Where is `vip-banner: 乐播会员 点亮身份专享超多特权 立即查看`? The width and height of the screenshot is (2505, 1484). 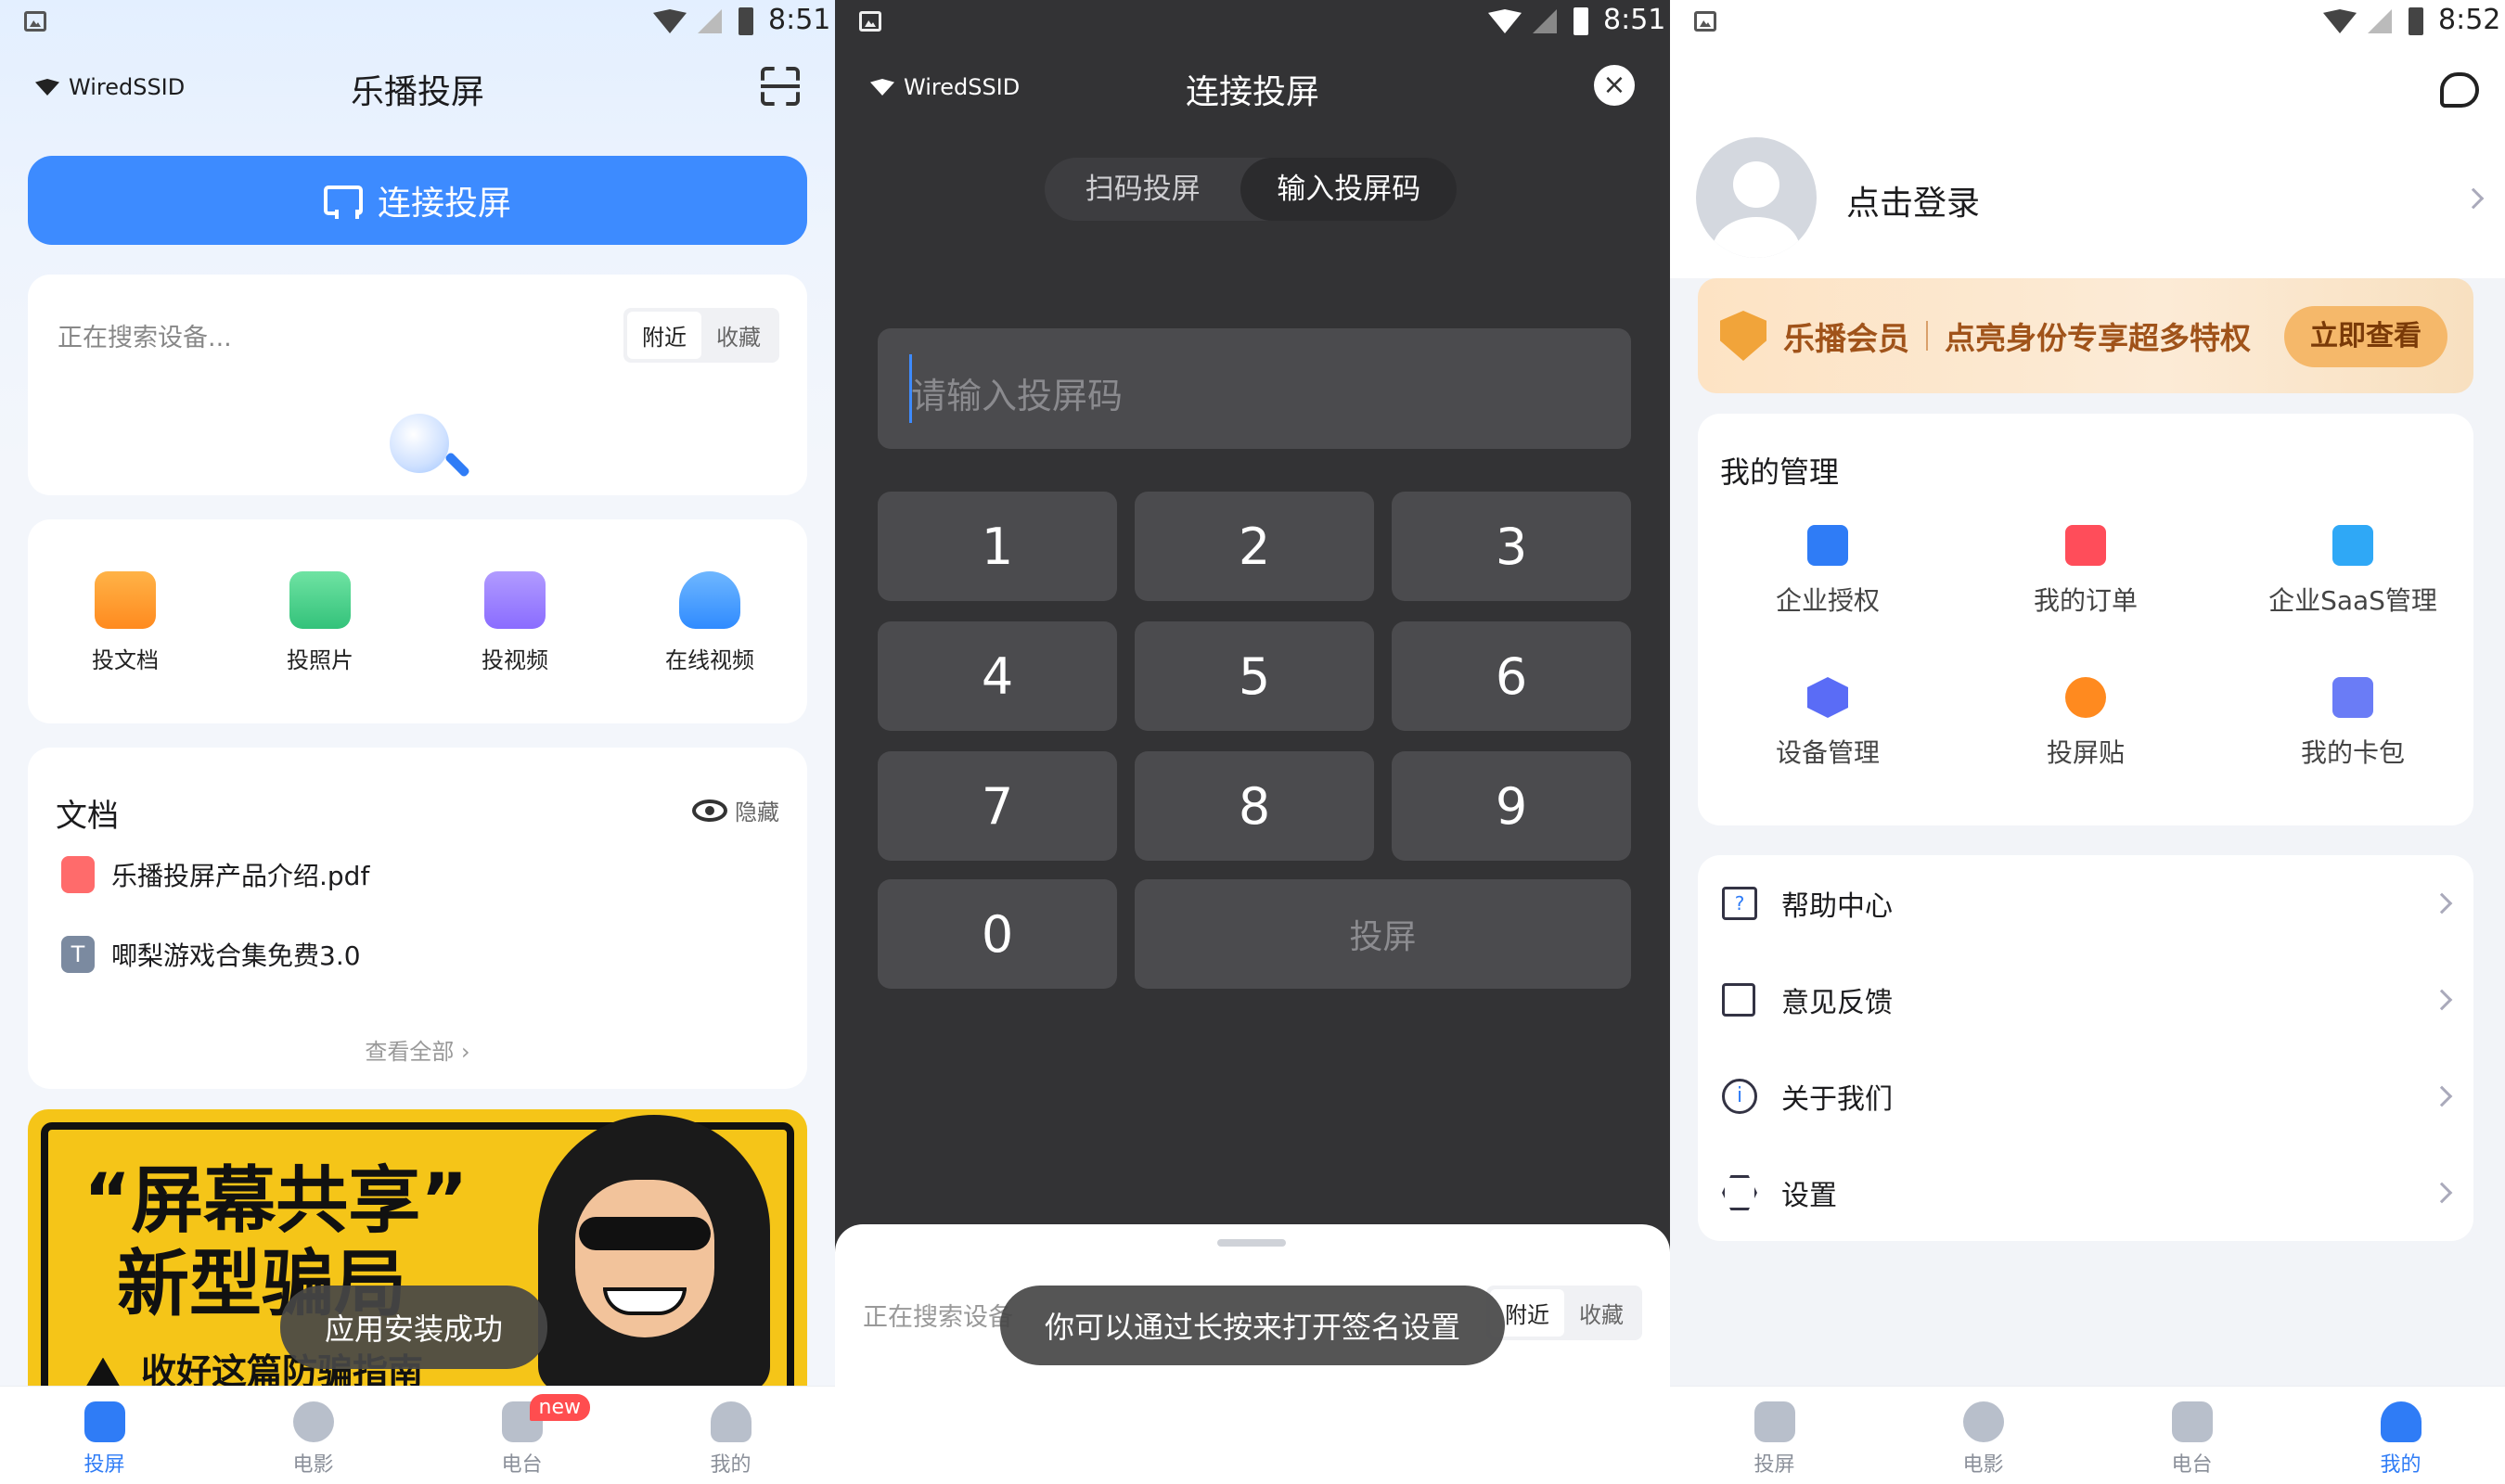 vip-banner: 乐播会员 点亮身份专享超多特权 立即查看 is located at coordinates (2085, 335).